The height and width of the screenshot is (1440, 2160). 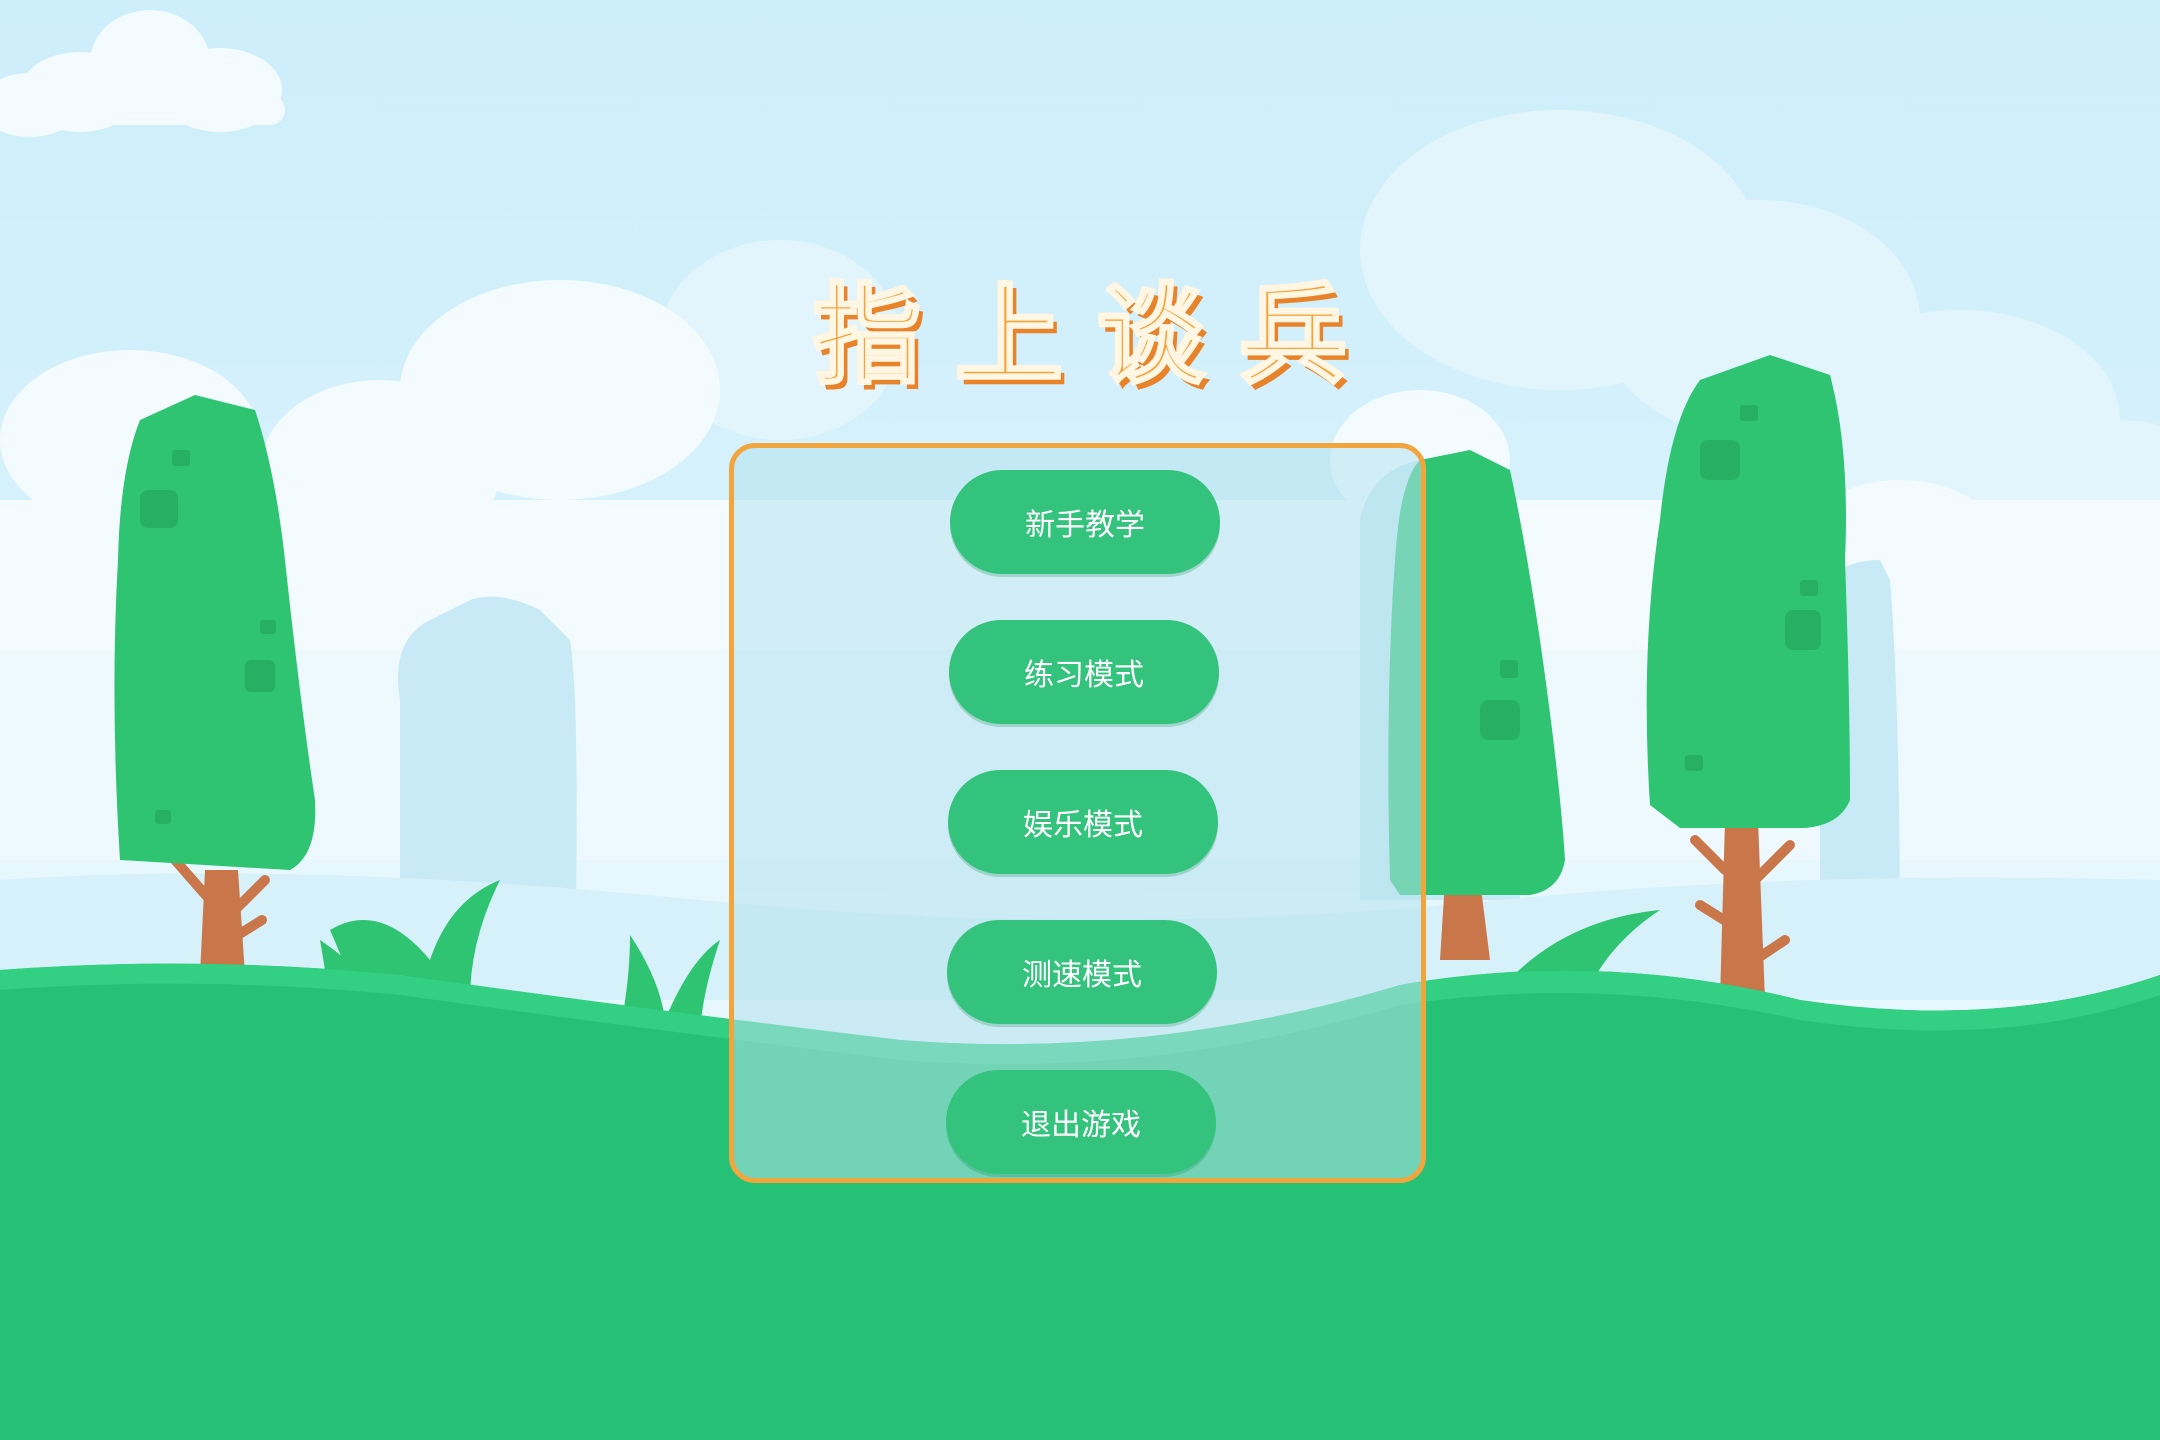 What do you see at coordinates (1096, 336) in the screenshot?
I see `game-title: 指上谈兵` at bounding box center [1096, 336].